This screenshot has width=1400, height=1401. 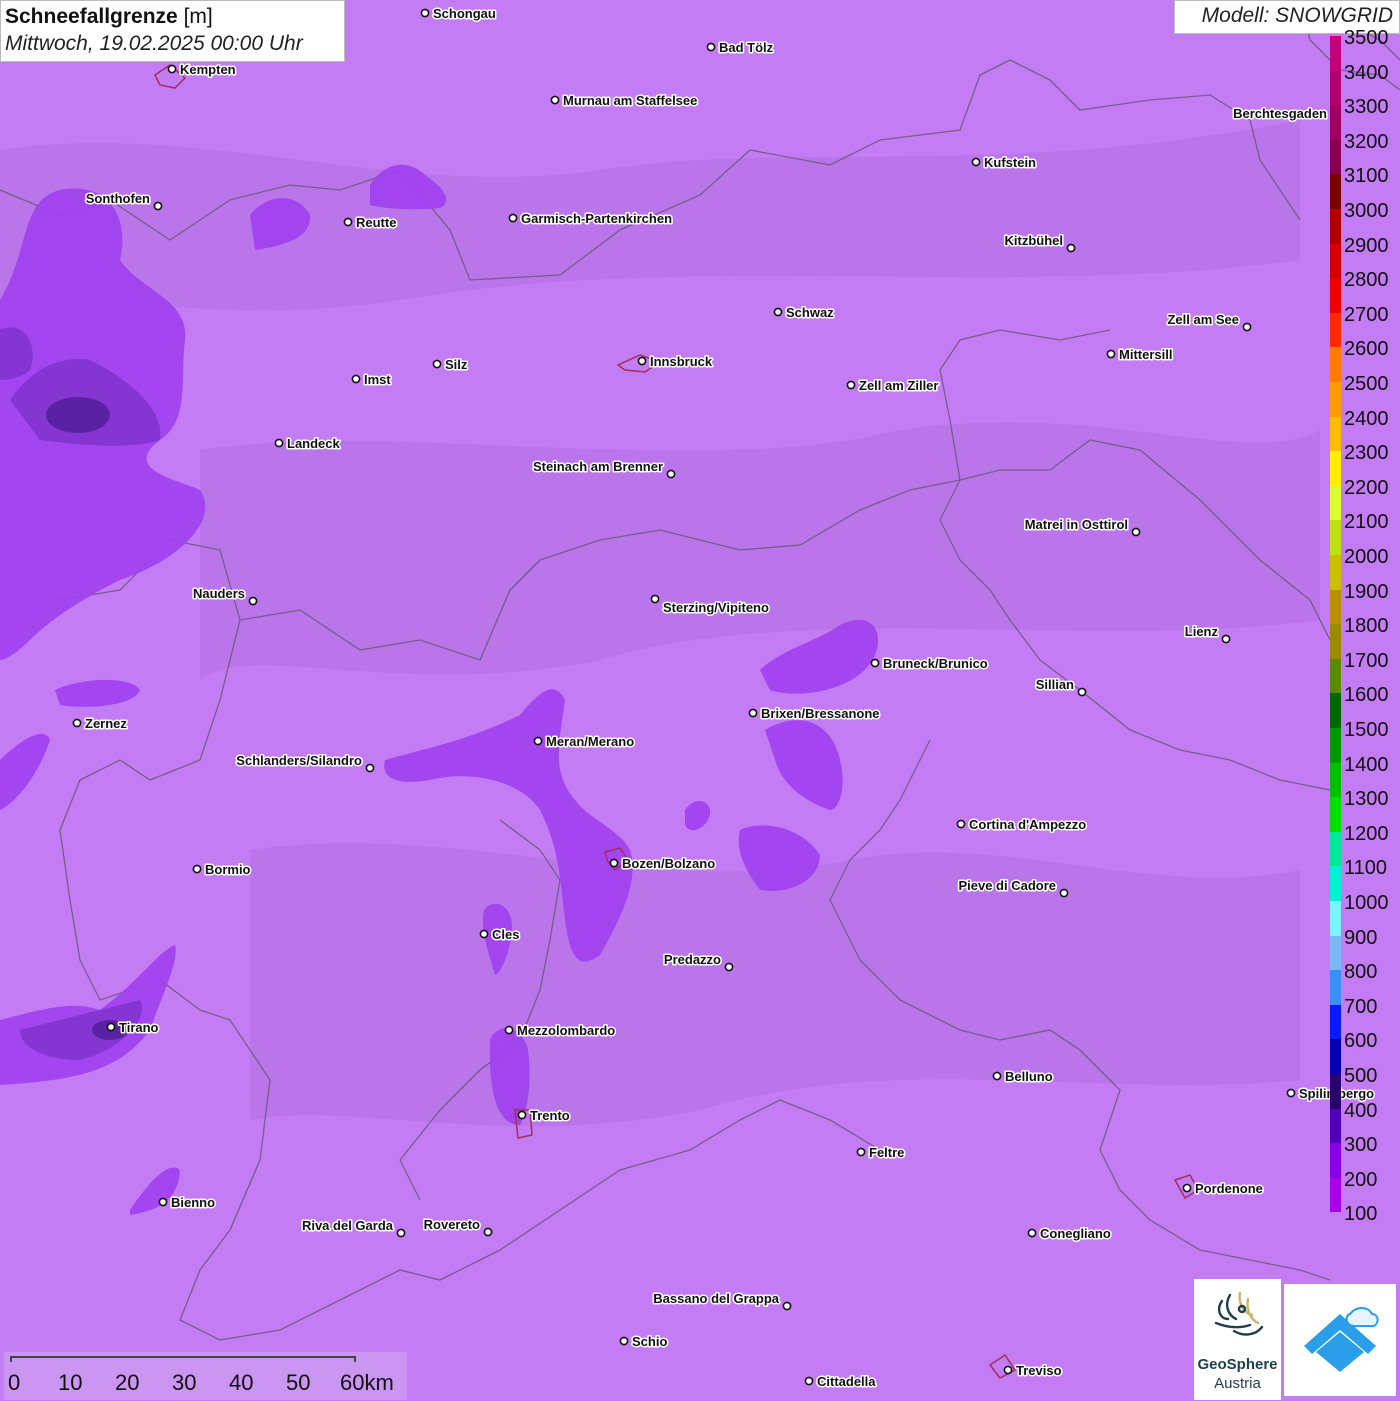 What do you see at coordinates (348, 1225) in the screenshot?
I see `city-label: Riva del Garda` at bounding box center [348, 1225].